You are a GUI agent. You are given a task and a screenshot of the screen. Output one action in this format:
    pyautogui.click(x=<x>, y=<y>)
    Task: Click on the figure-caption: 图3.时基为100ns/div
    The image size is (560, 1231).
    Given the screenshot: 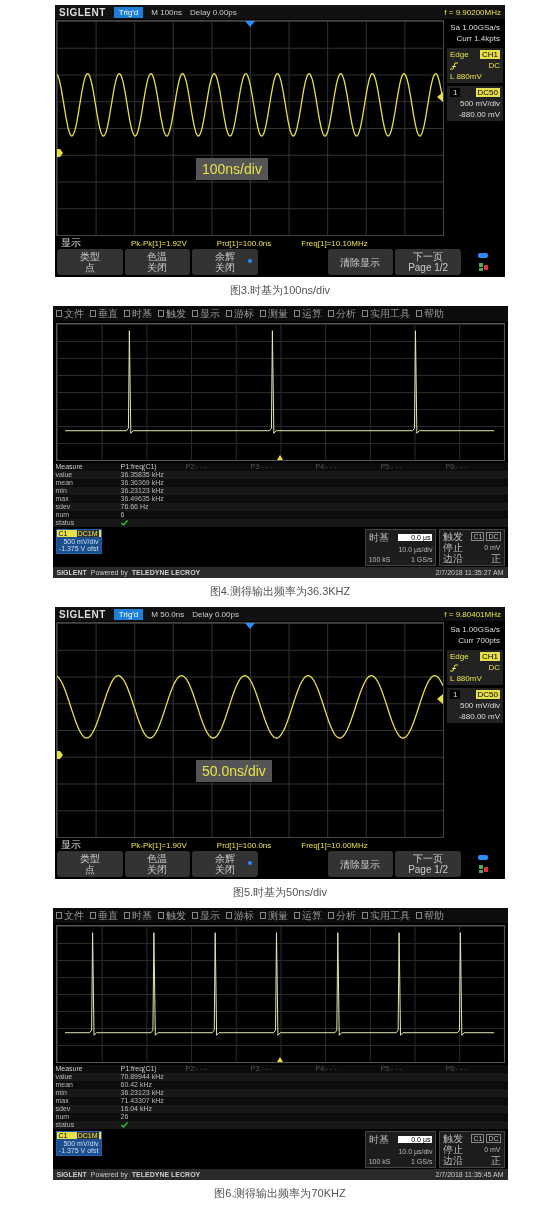 What is the action you would take?
    pyautogui.click(x=280, y=290)
    